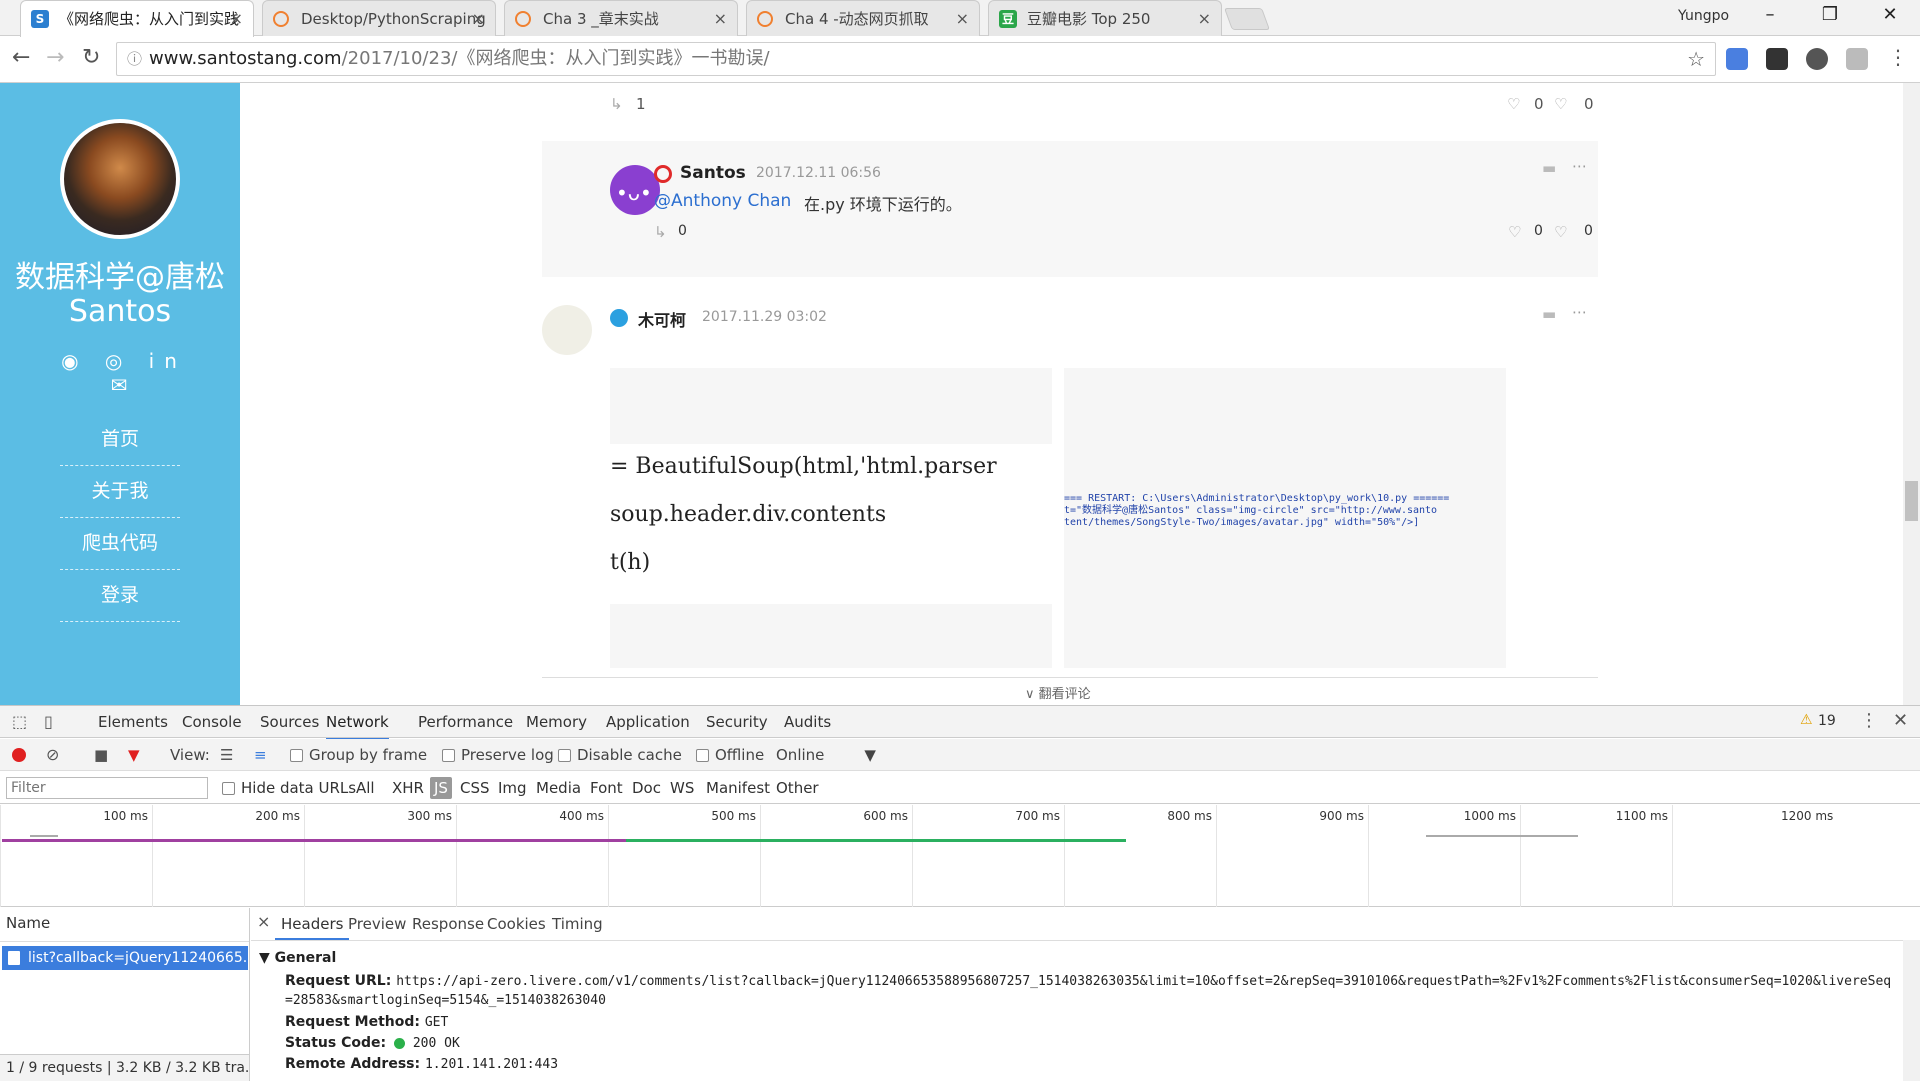 The height and width of the screenshot is (1081, 1920). What do you see at coordinates (124, 373) in the screenshot?
I see `social-links: ◉ ◎ in ✉` at bounding box center [124, 373].